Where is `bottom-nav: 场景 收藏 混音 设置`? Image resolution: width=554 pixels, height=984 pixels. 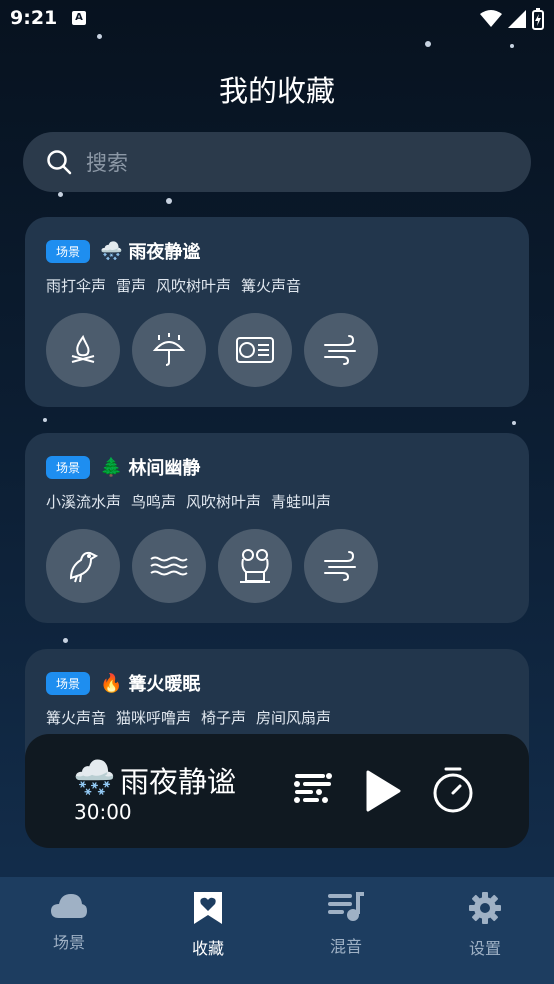 bottom-nav: 场景 收藏 混音 设置 is located at coordinates (277, 930).